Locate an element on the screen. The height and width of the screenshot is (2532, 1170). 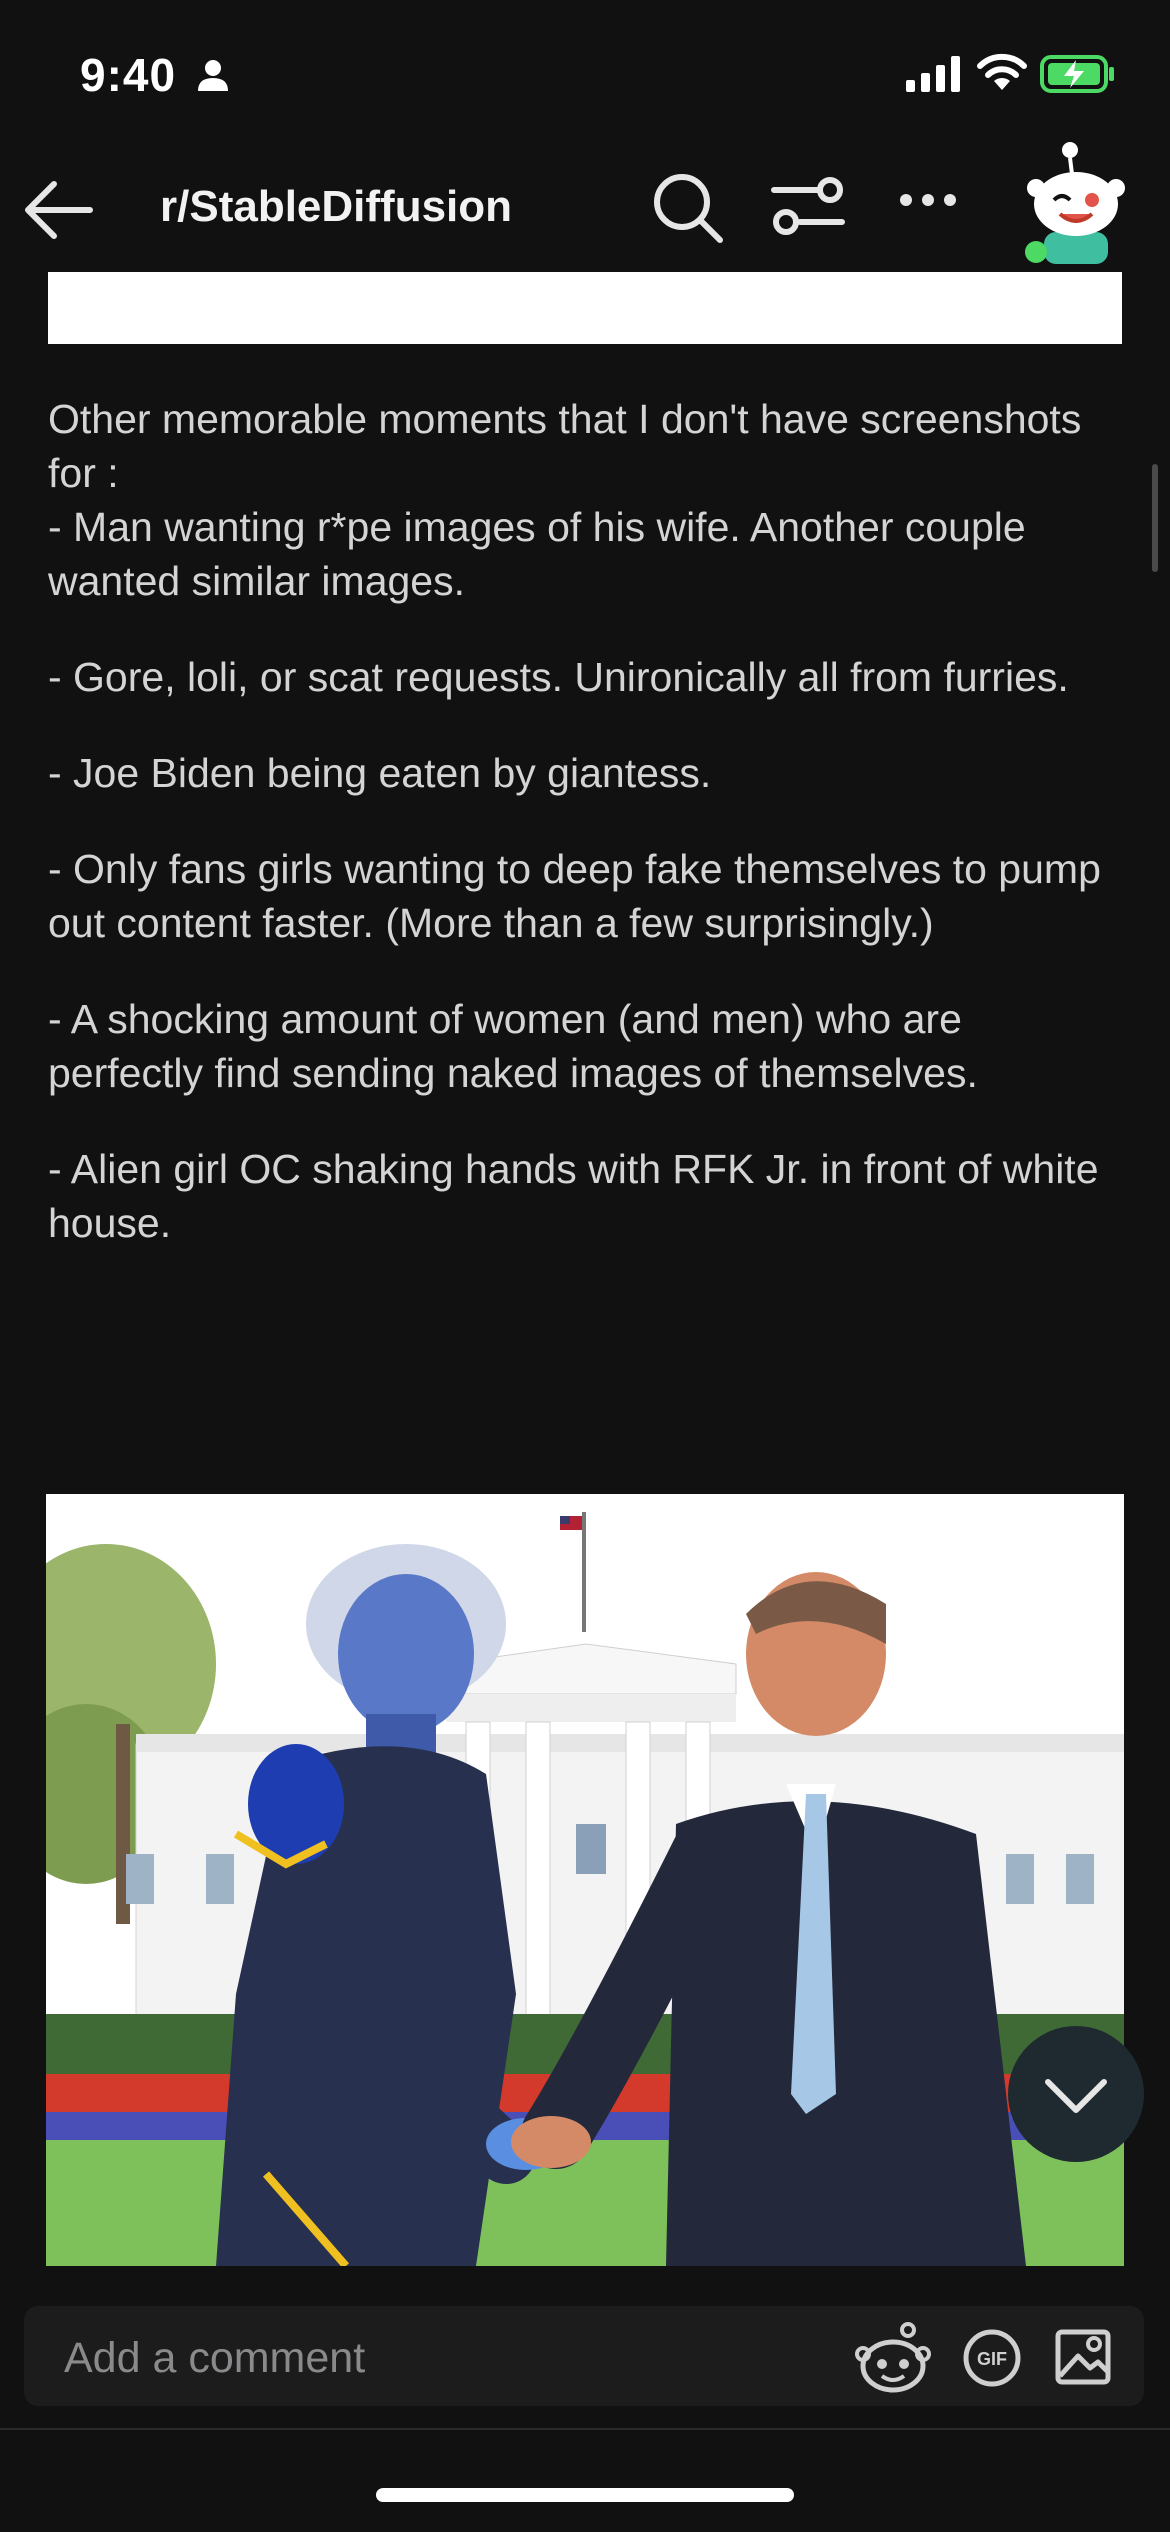
subreddit-title: r/StableDiffusion is located at coordinates (336, 207).